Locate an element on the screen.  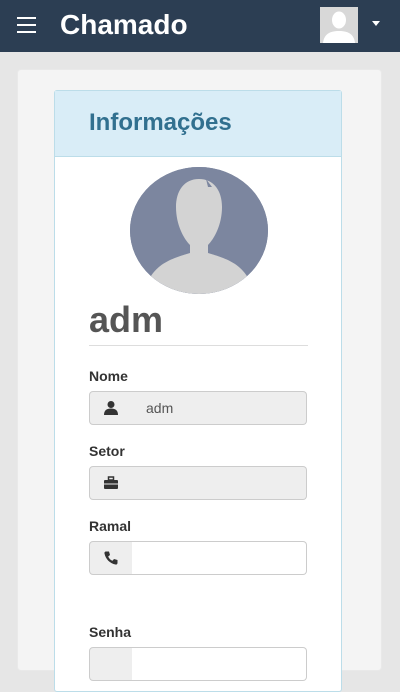
panel-title: Informações is located at coordinates (160, 122).